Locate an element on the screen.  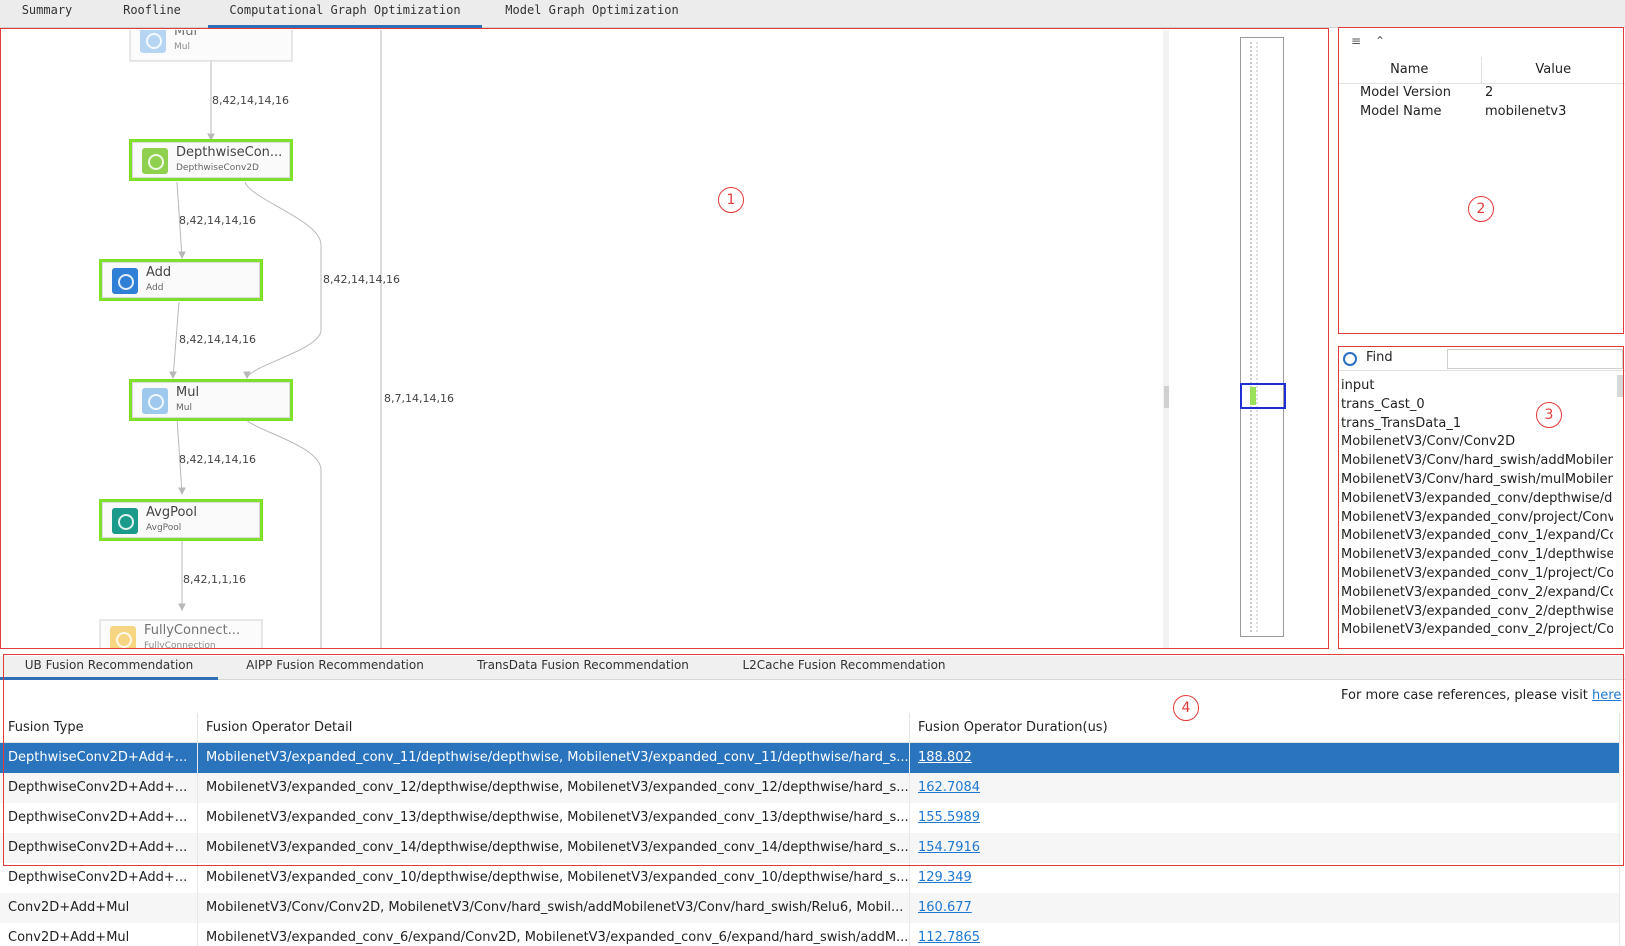
list-item: MobilenetV3/expanded_conv/project/Conv2D is located at coordinates (1477, 518).